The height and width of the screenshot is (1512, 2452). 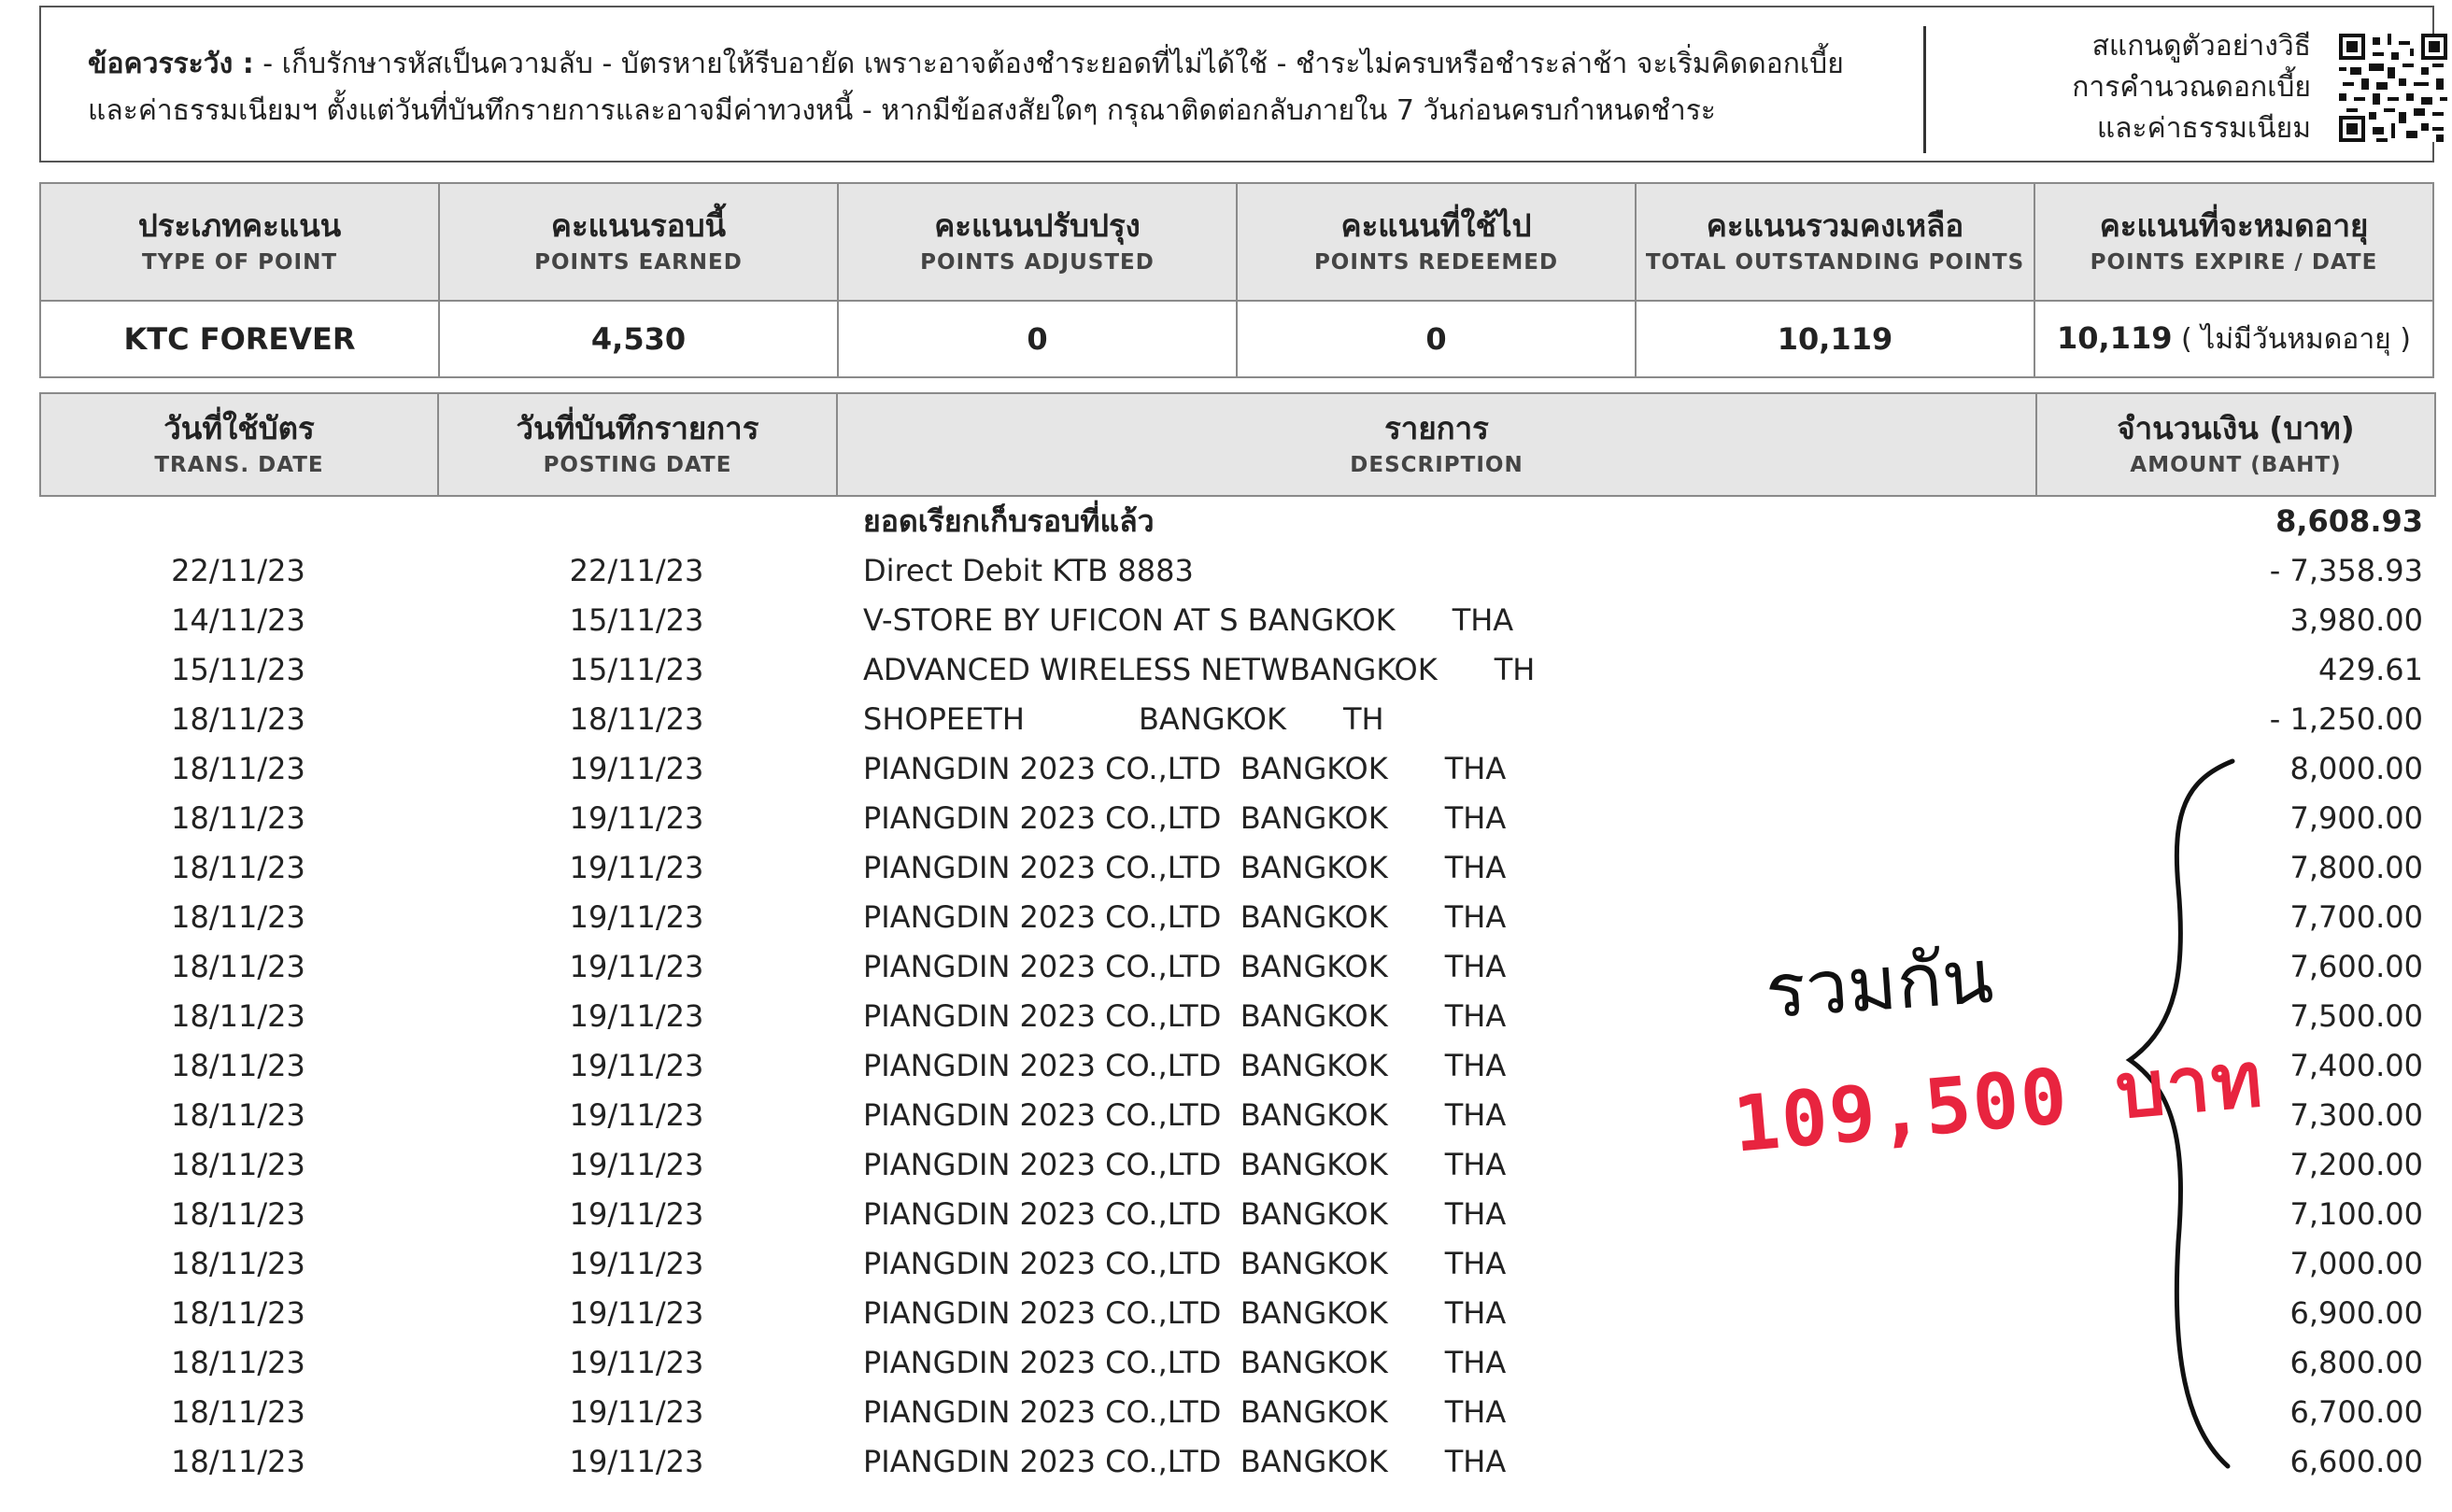 I want to click on points-type-value: KTC FOREVER, so click(x=240, y=339).